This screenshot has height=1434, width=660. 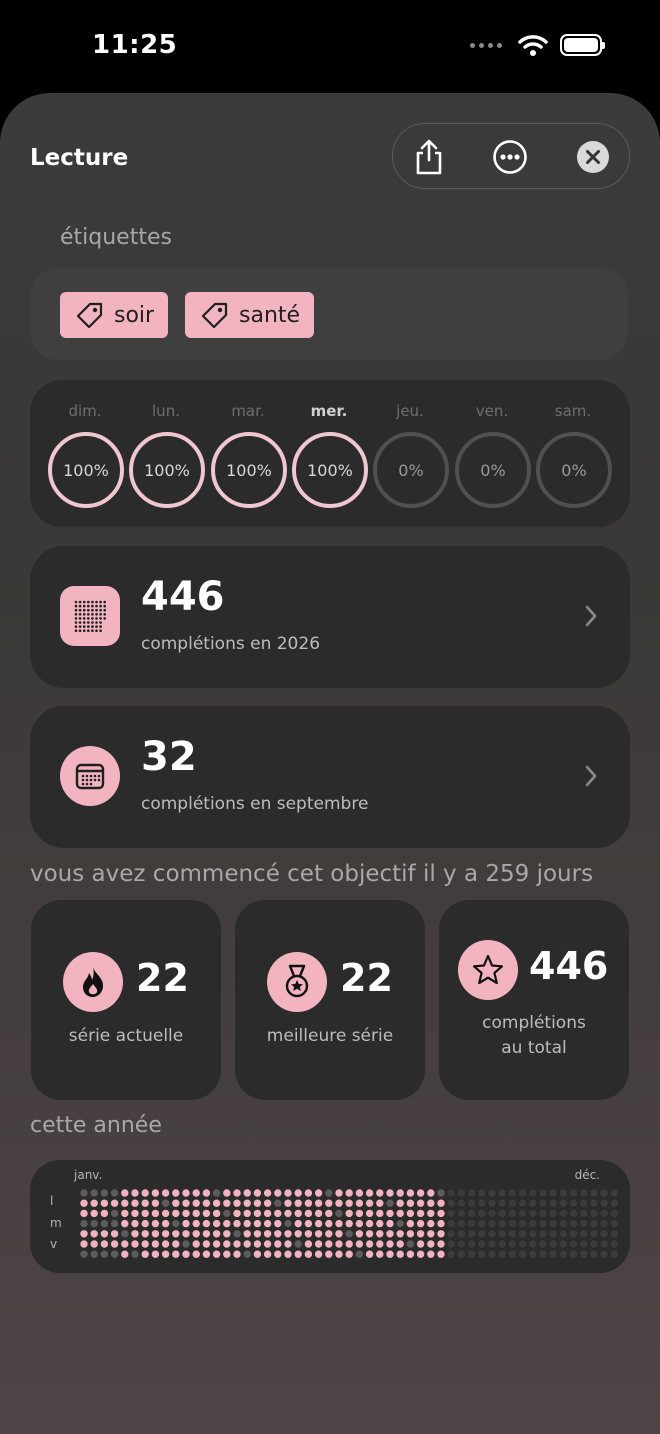 I want to click on monthly-completions-label: complétions en septembre, so click(x=255, y=804).